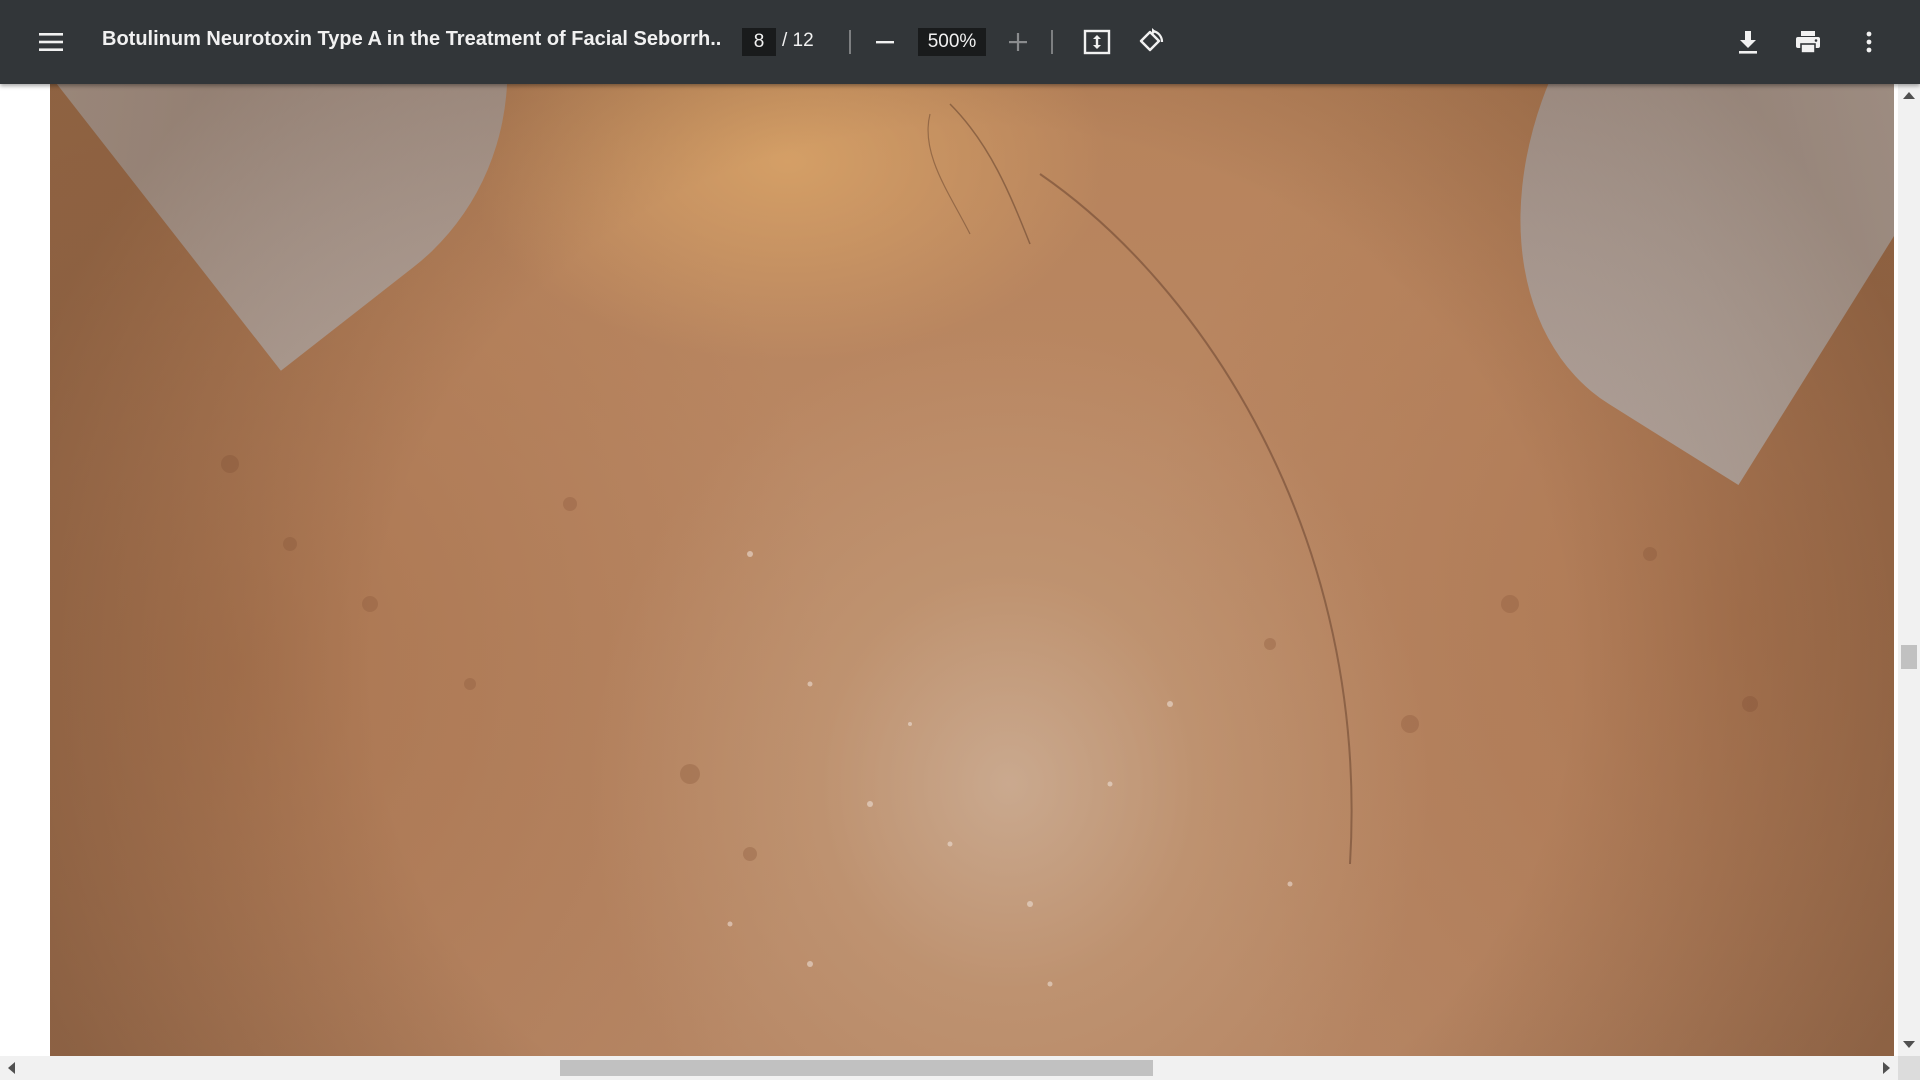  I want to click on zoom-in-button, so click(1018, 42).